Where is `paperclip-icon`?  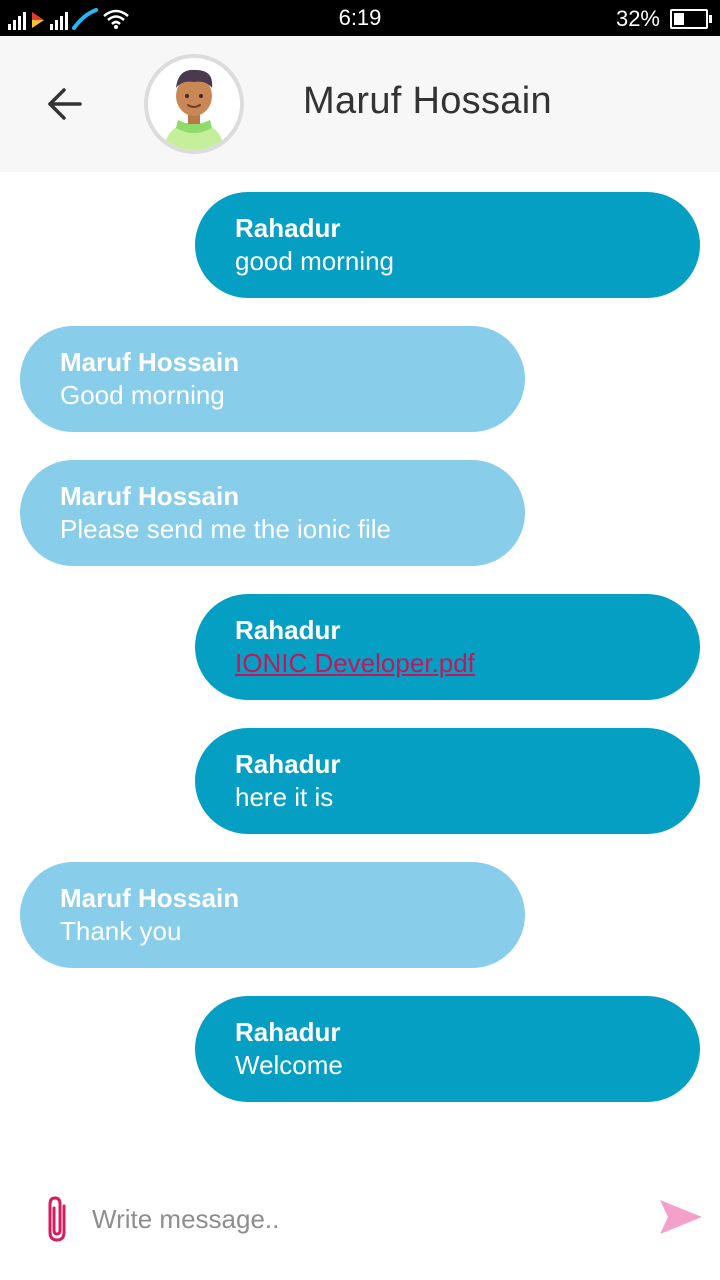
paperclip-icon is located at coordinates (57, 1219).